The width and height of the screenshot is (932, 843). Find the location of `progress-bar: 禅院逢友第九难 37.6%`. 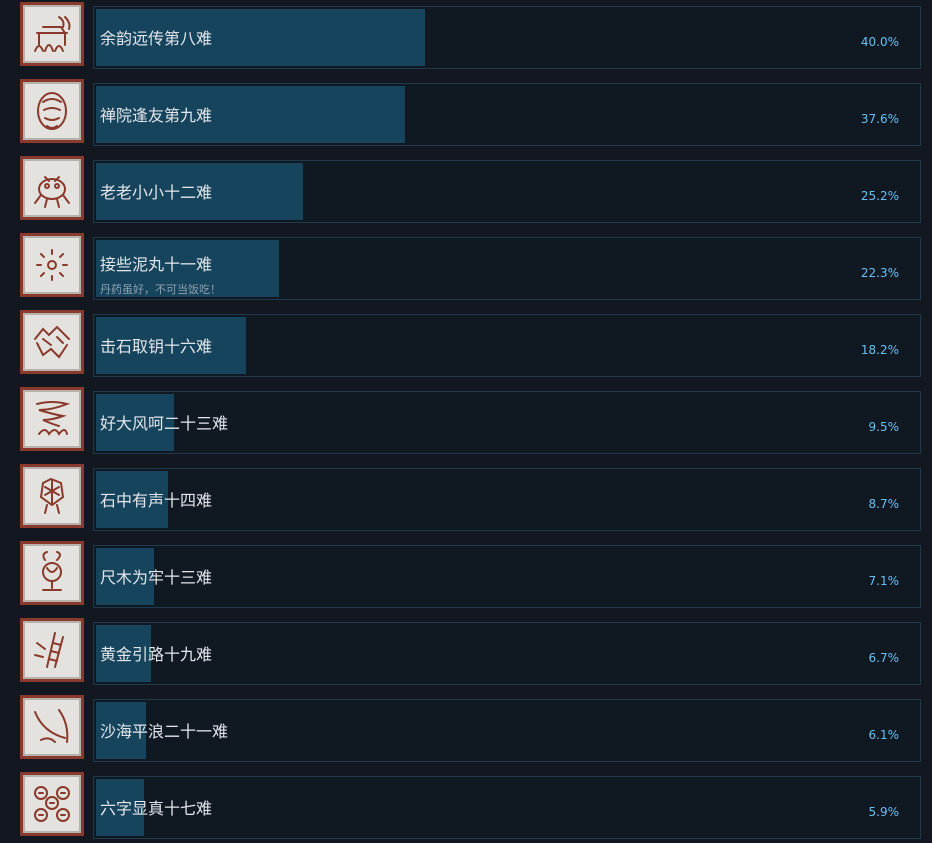

progress-bar: 禅院逢友第九难 37.6% is located at coordinates (507, 114).